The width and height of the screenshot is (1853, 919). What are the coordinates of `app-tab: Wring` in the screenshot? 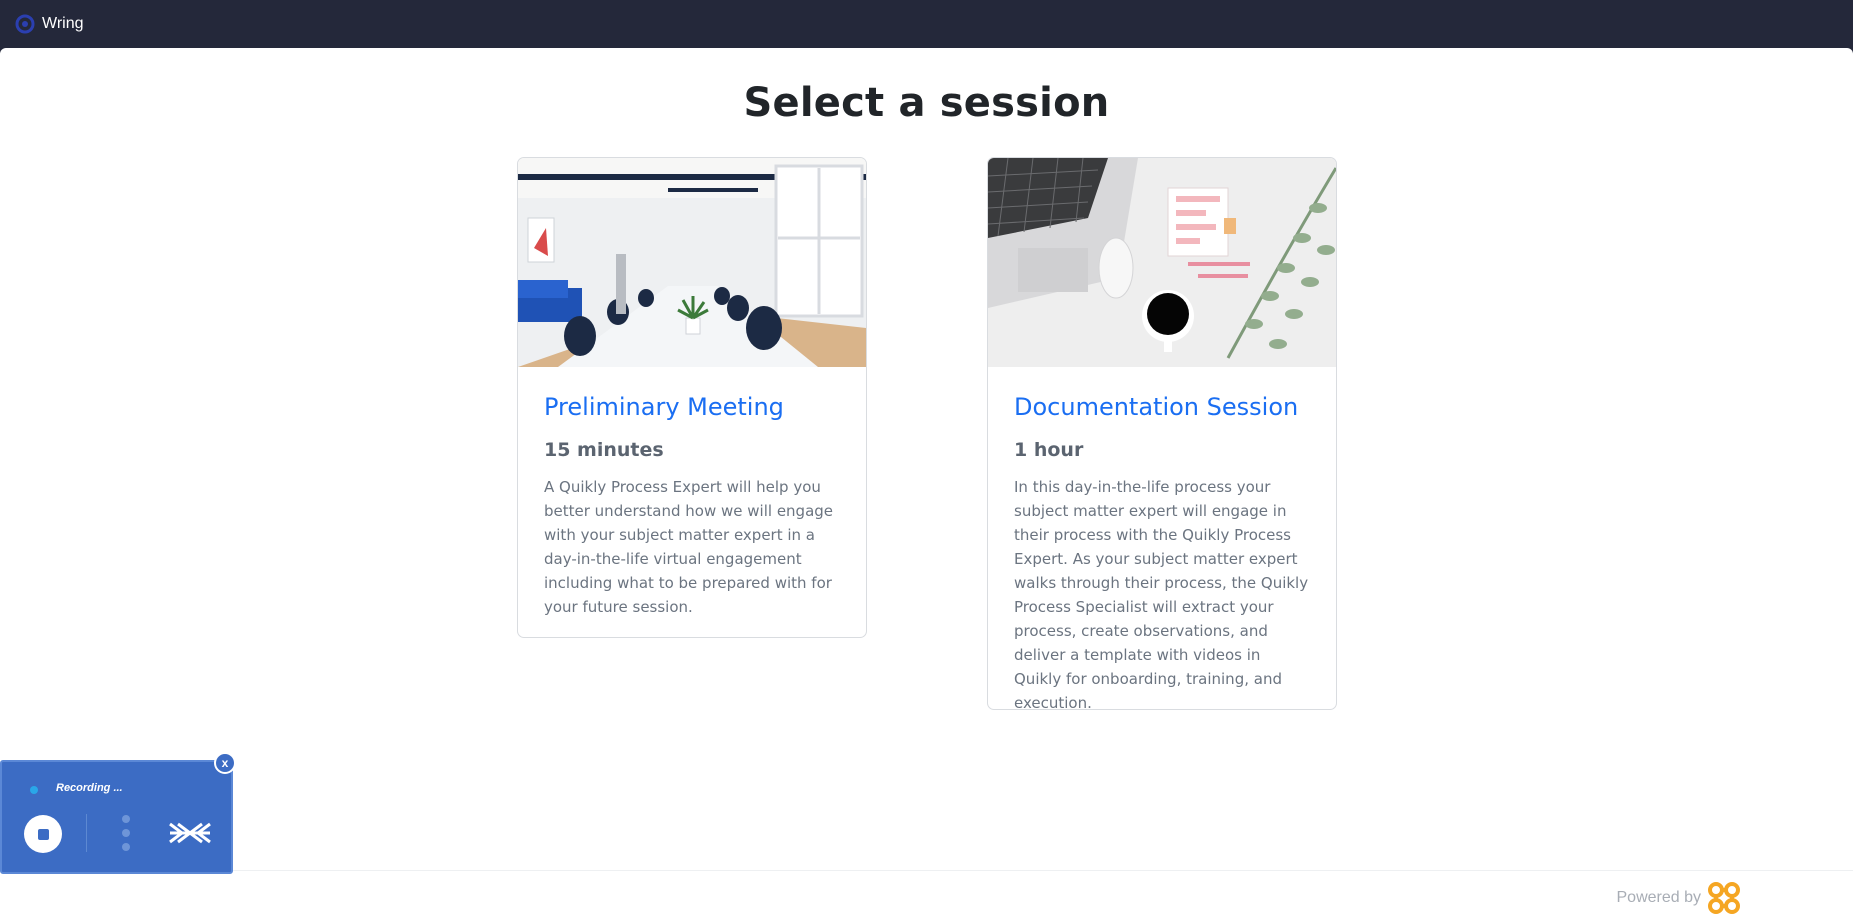 It's located at (49, 24).